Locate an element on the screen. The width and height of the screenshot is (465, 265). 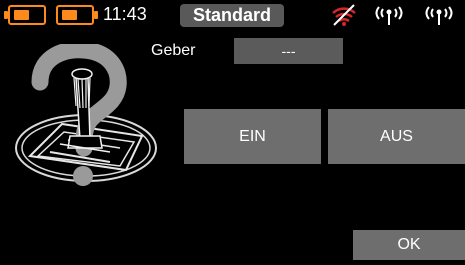
battery-2-icon is located at coordinates (77, 15).